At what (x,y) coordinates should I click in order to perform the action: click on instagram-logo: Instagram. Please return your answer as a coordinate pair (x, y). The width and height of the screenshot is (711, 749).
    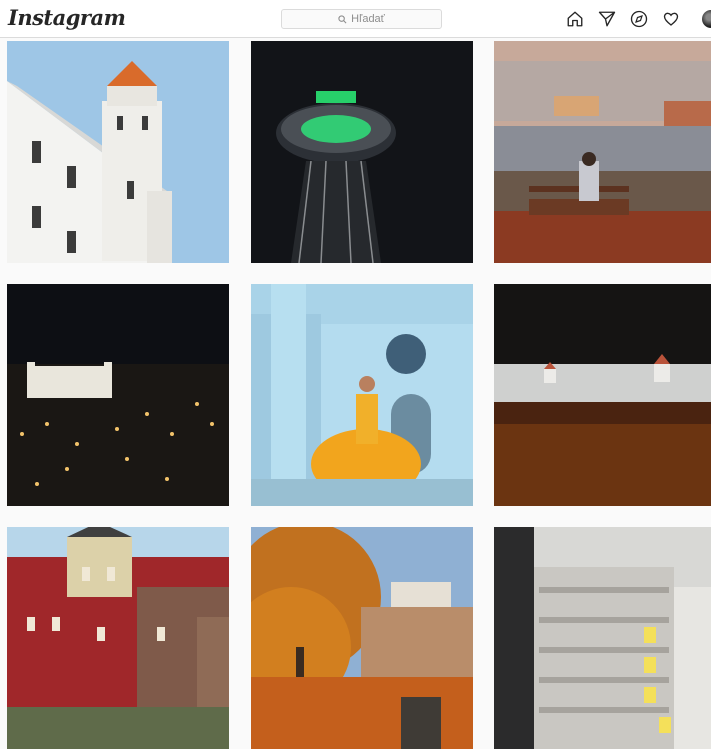
    Looking at the image, I should click on (67, 17).